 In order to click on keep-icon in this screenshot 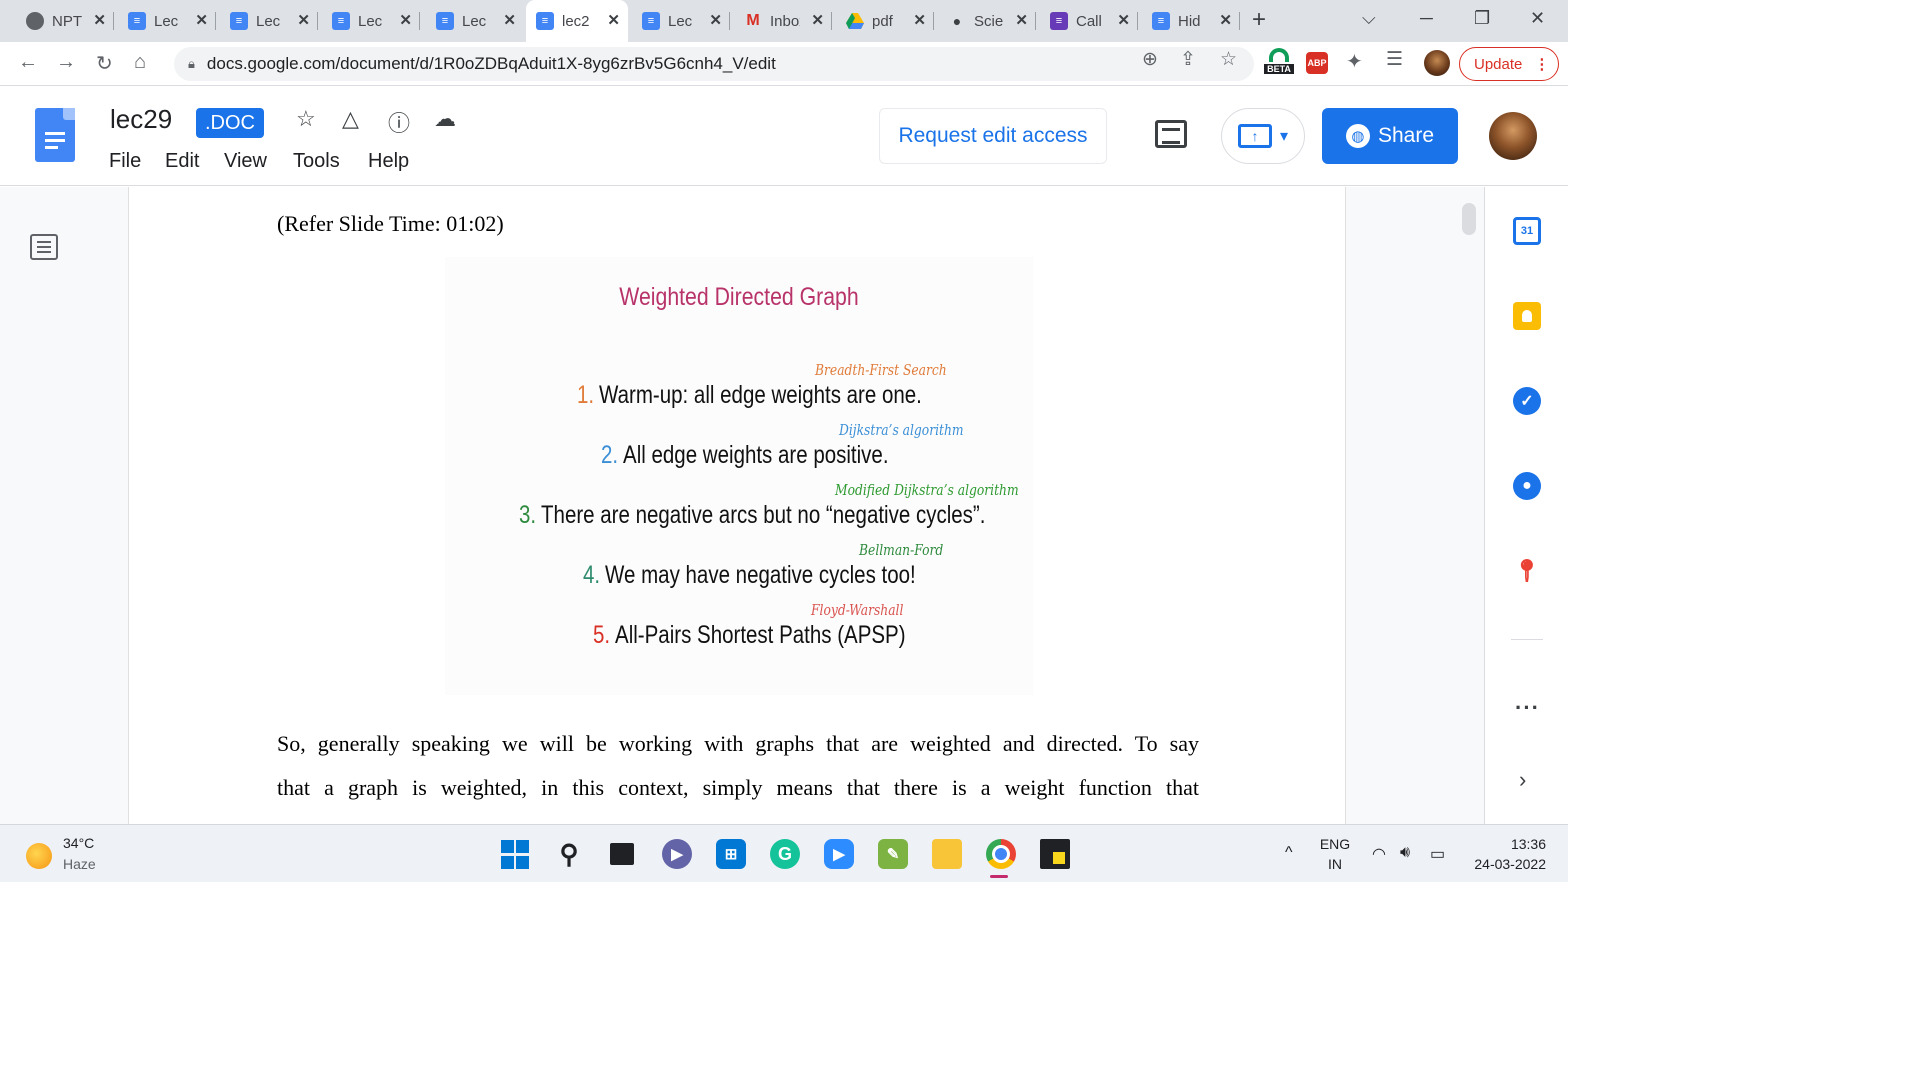, I will do `click(1527, 316)`.